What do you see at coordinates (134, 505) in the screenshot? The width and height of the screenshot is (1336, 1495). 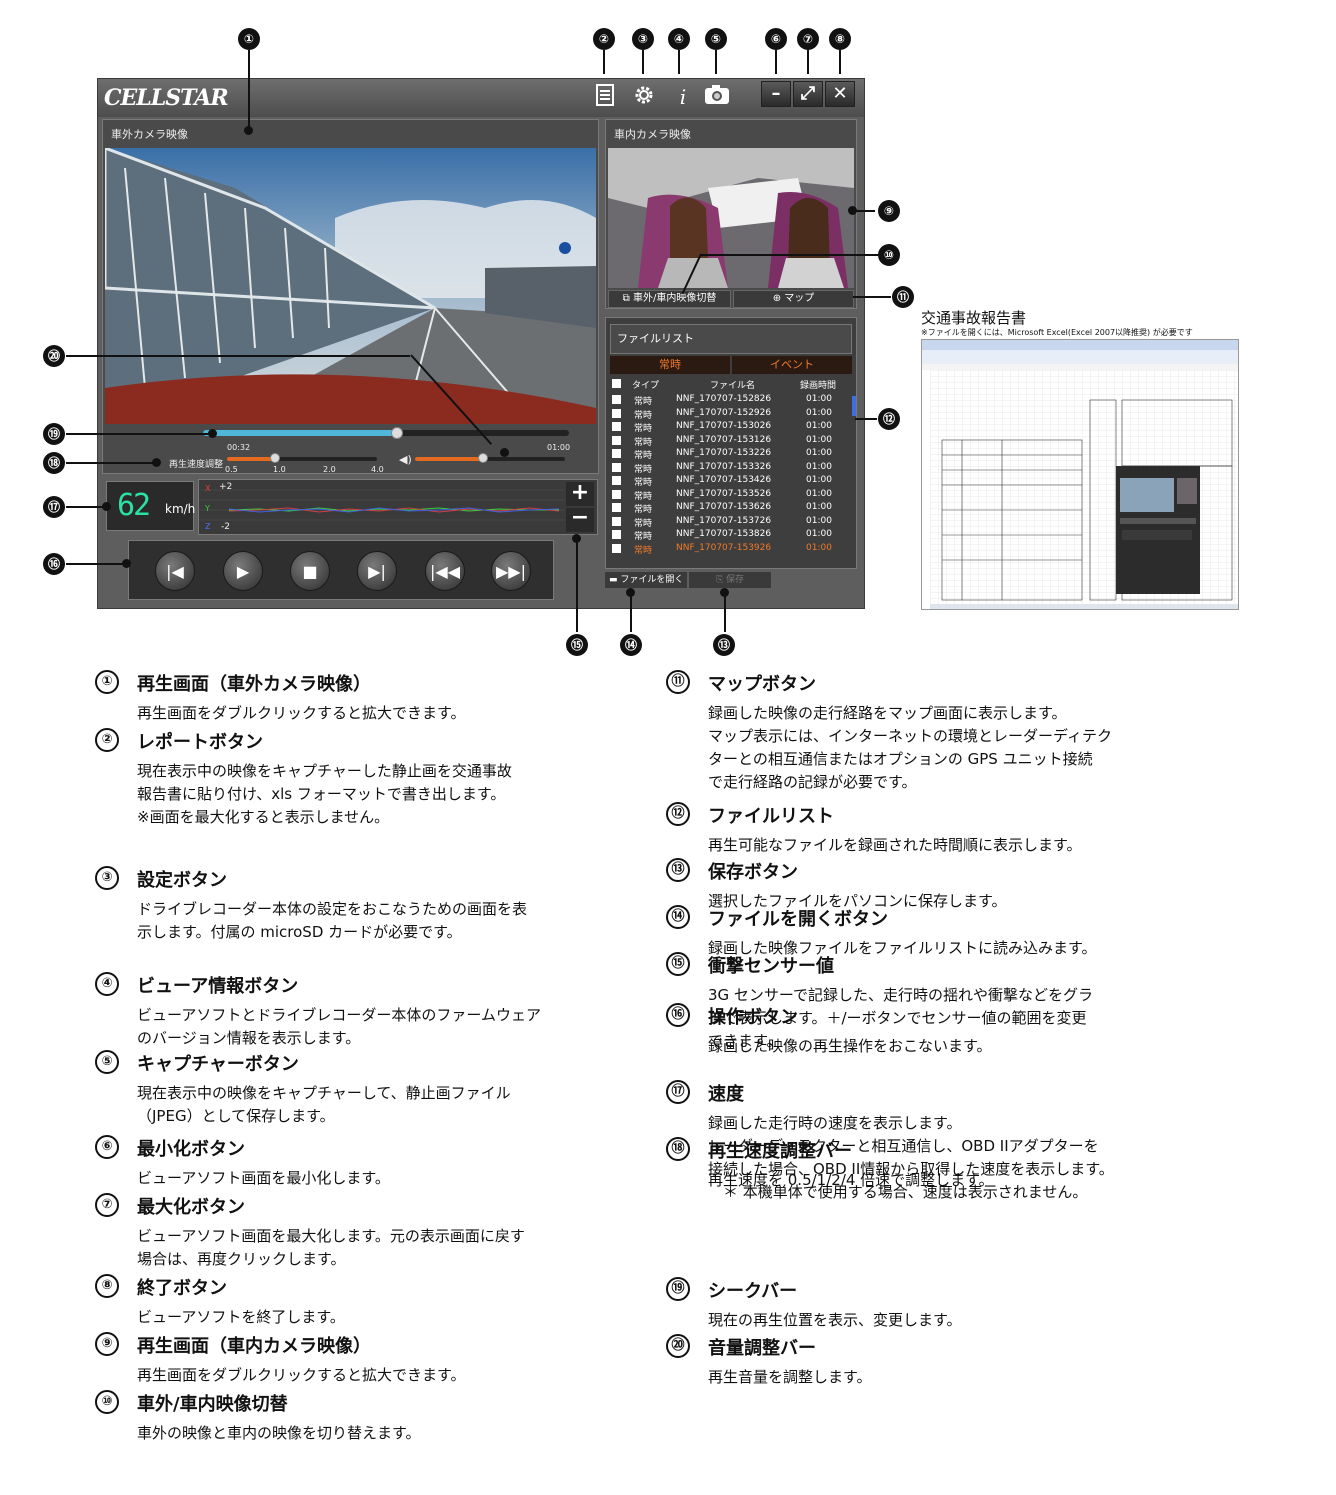 I see `speed-value: 62` at bounding box center [134, 505].